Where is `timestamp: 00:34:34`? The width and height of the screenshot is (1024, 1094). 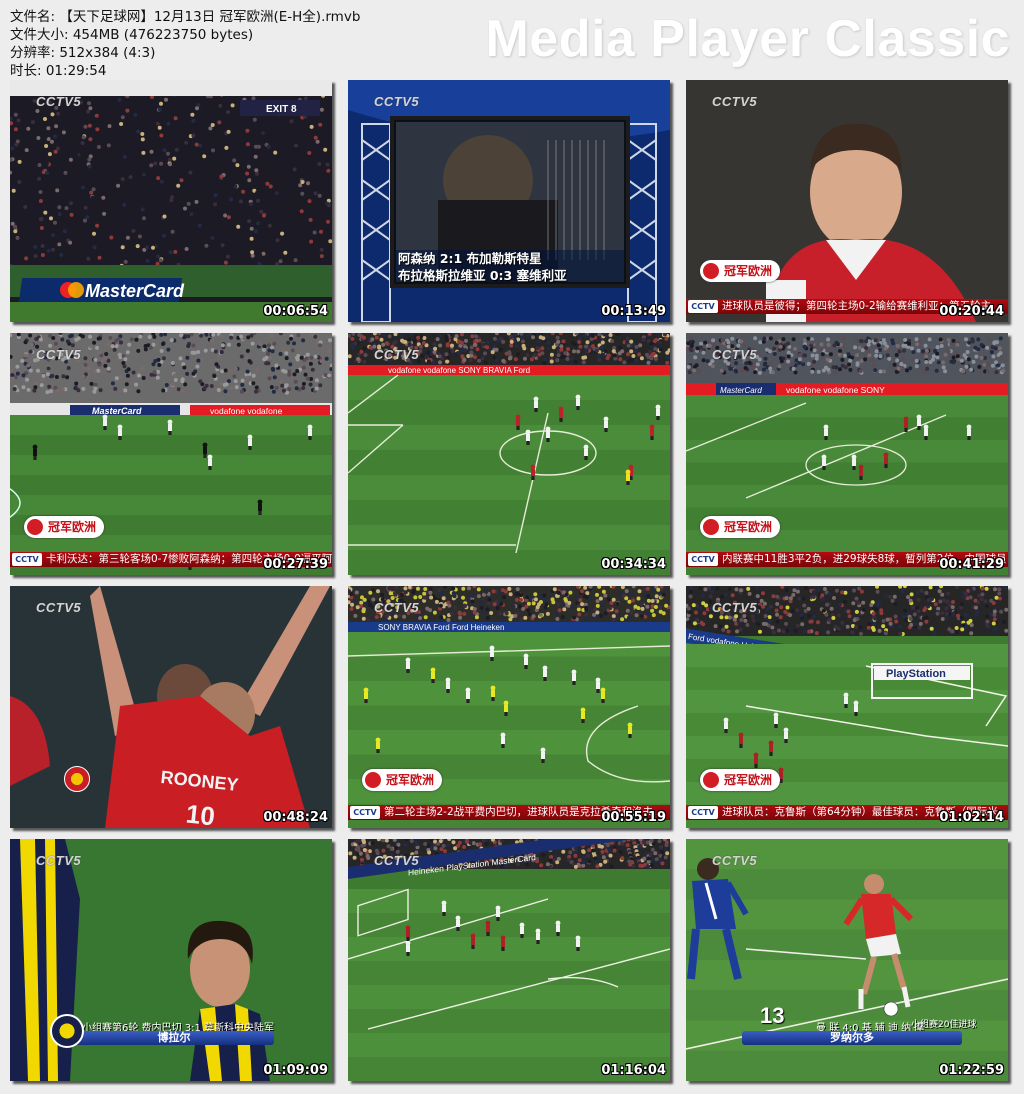
timestamp: 00:34:34 is located at coordinates (633, 564).